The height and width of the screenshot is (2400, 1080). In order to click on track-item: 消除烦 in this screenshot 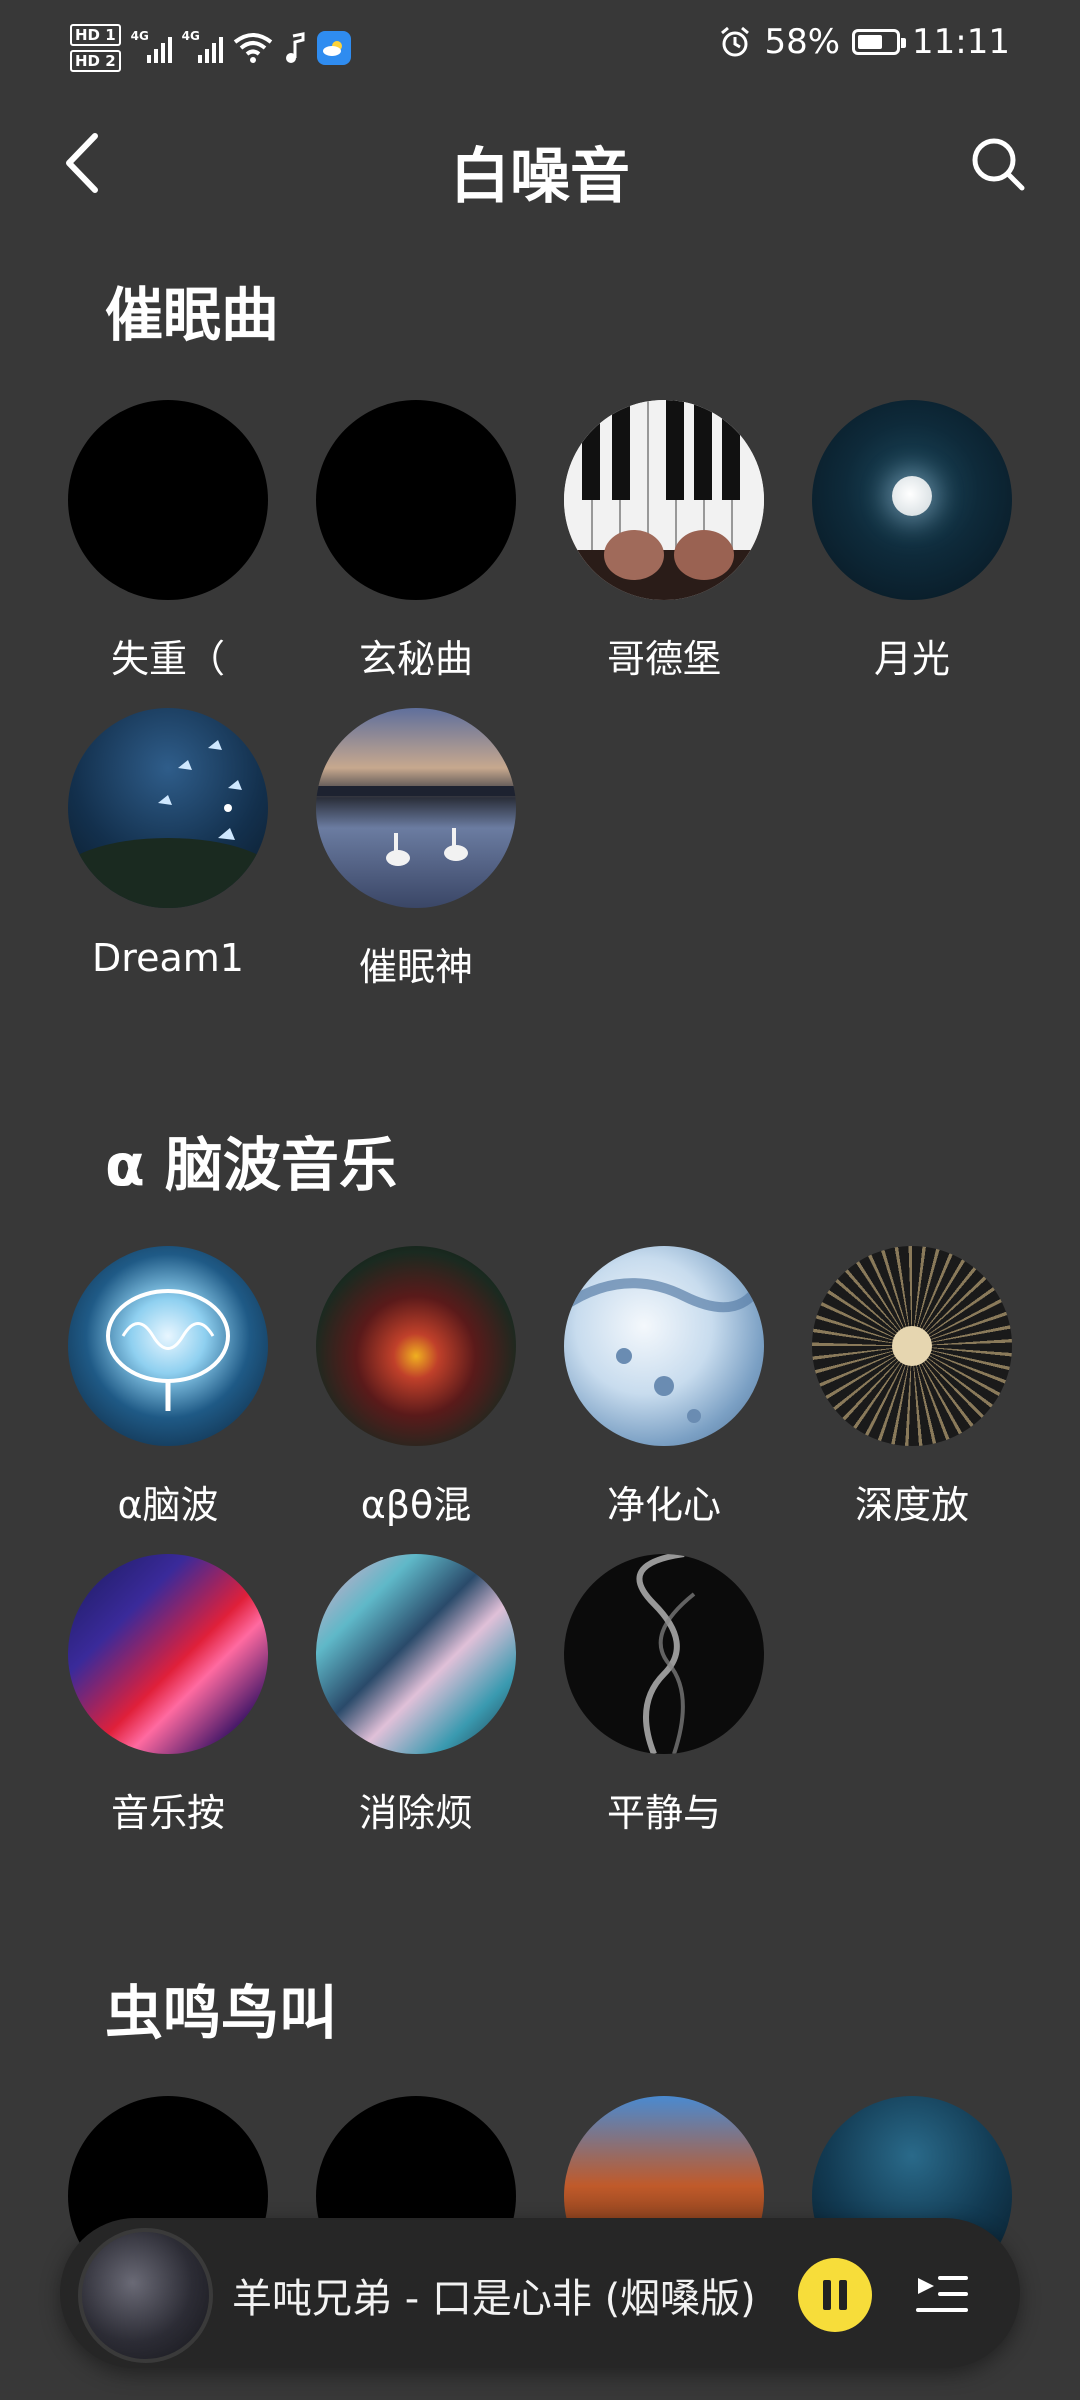, I will do `click(416, 1695)`.